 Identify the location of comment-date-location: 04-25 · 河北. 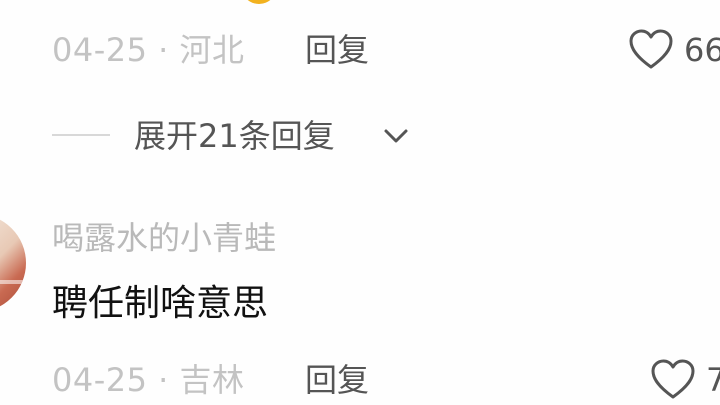
(148, 50).